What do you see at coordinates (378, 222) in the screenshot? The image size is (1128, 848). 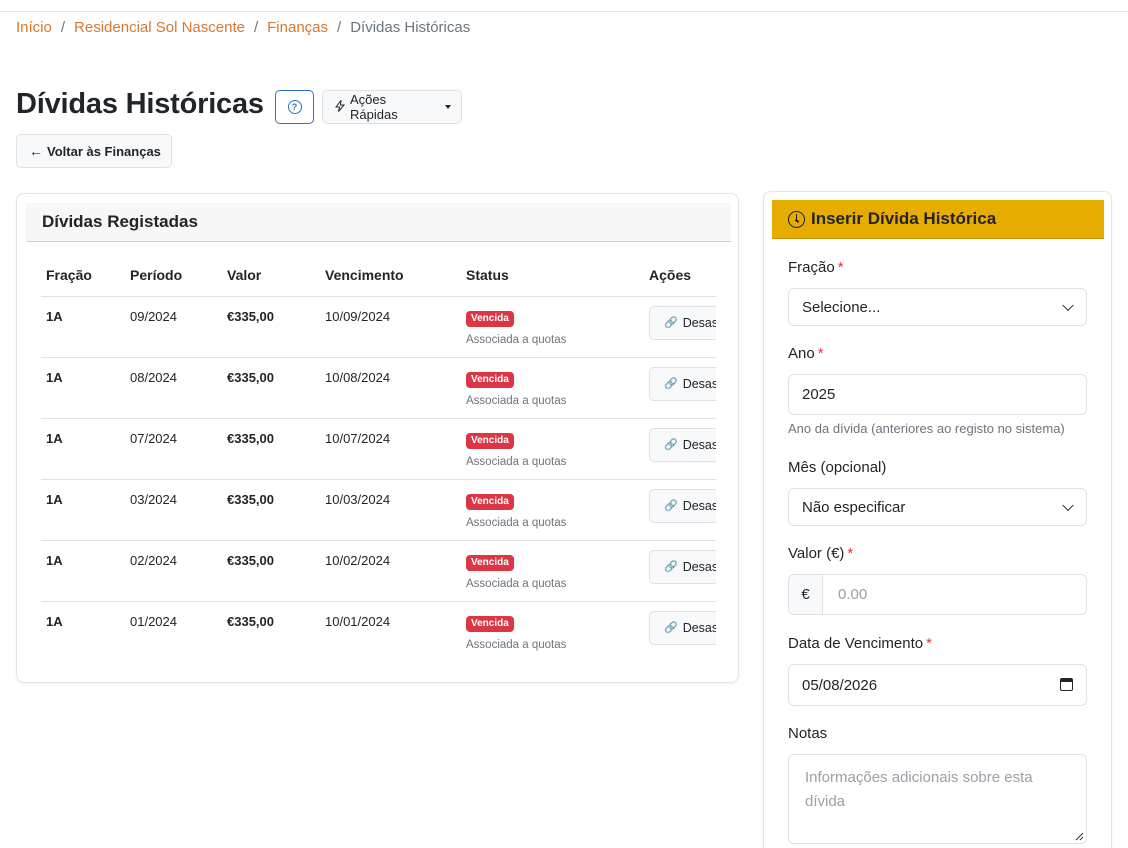 I see `registered-debts-title: Dívidas Registadas` at bounding box center [378, 222].